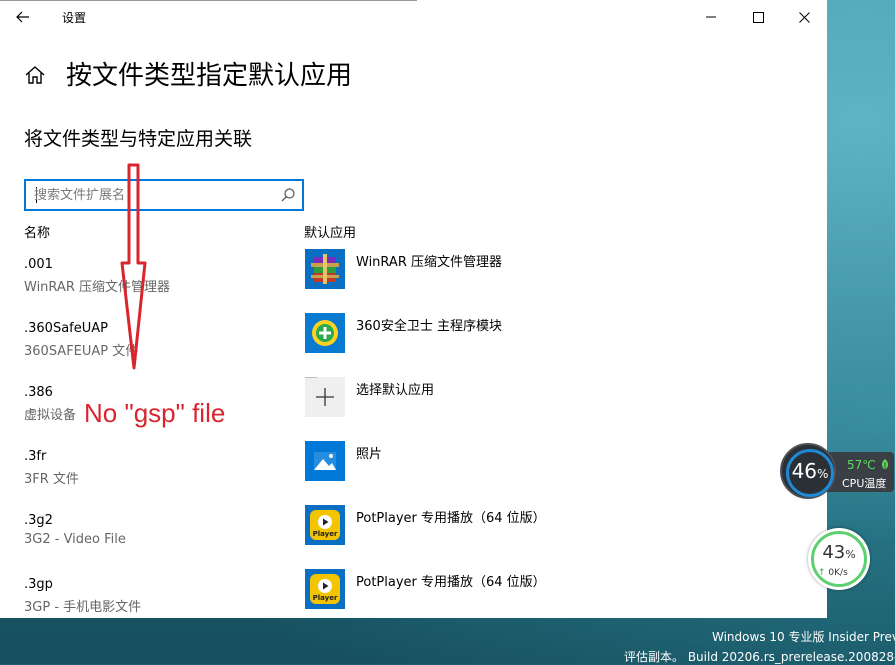  Describe the element at coordinates (822, 573) in the screenshot. I see `upload-arrow-icon: ↑` at that location.